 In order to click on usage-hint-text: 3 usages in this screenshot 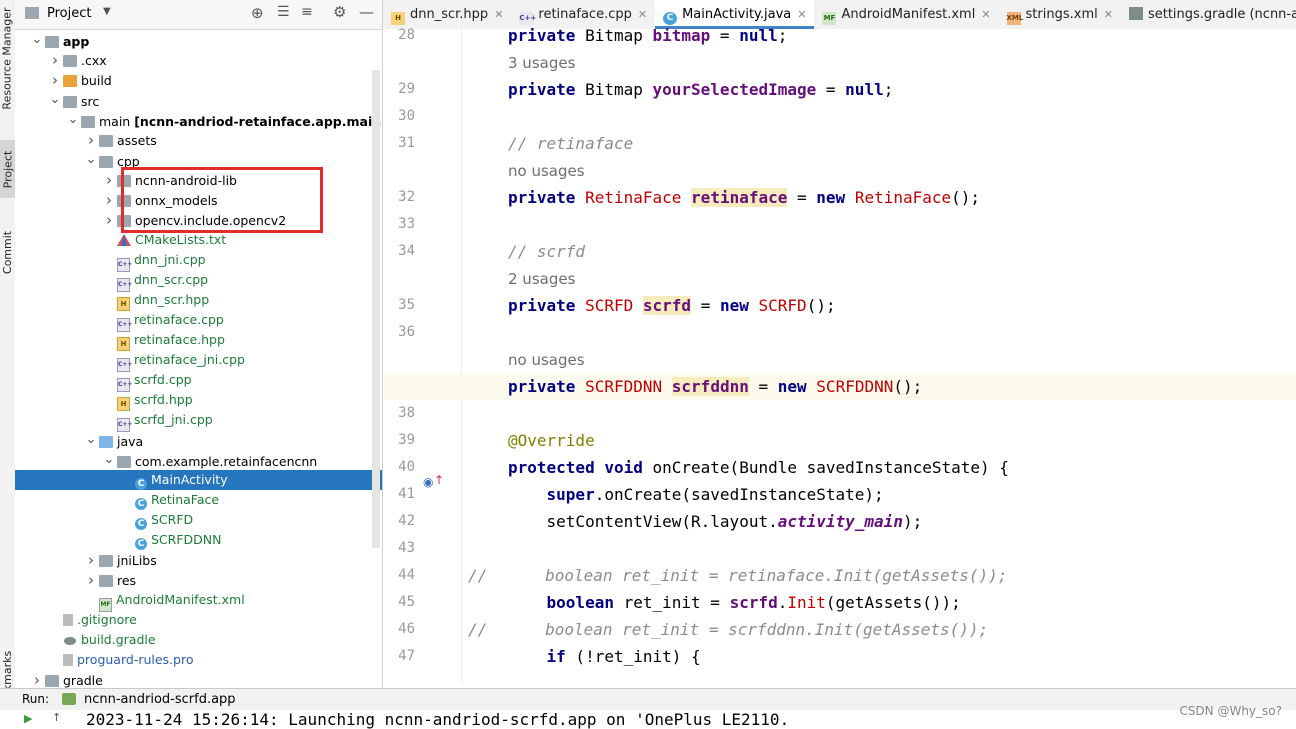, I will do `click(541, 63)`.